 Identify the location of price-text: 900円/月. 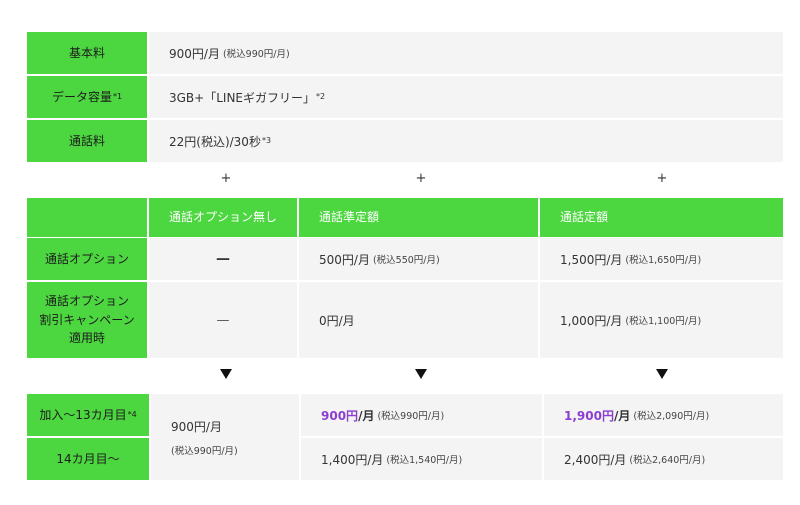
(196, 426).